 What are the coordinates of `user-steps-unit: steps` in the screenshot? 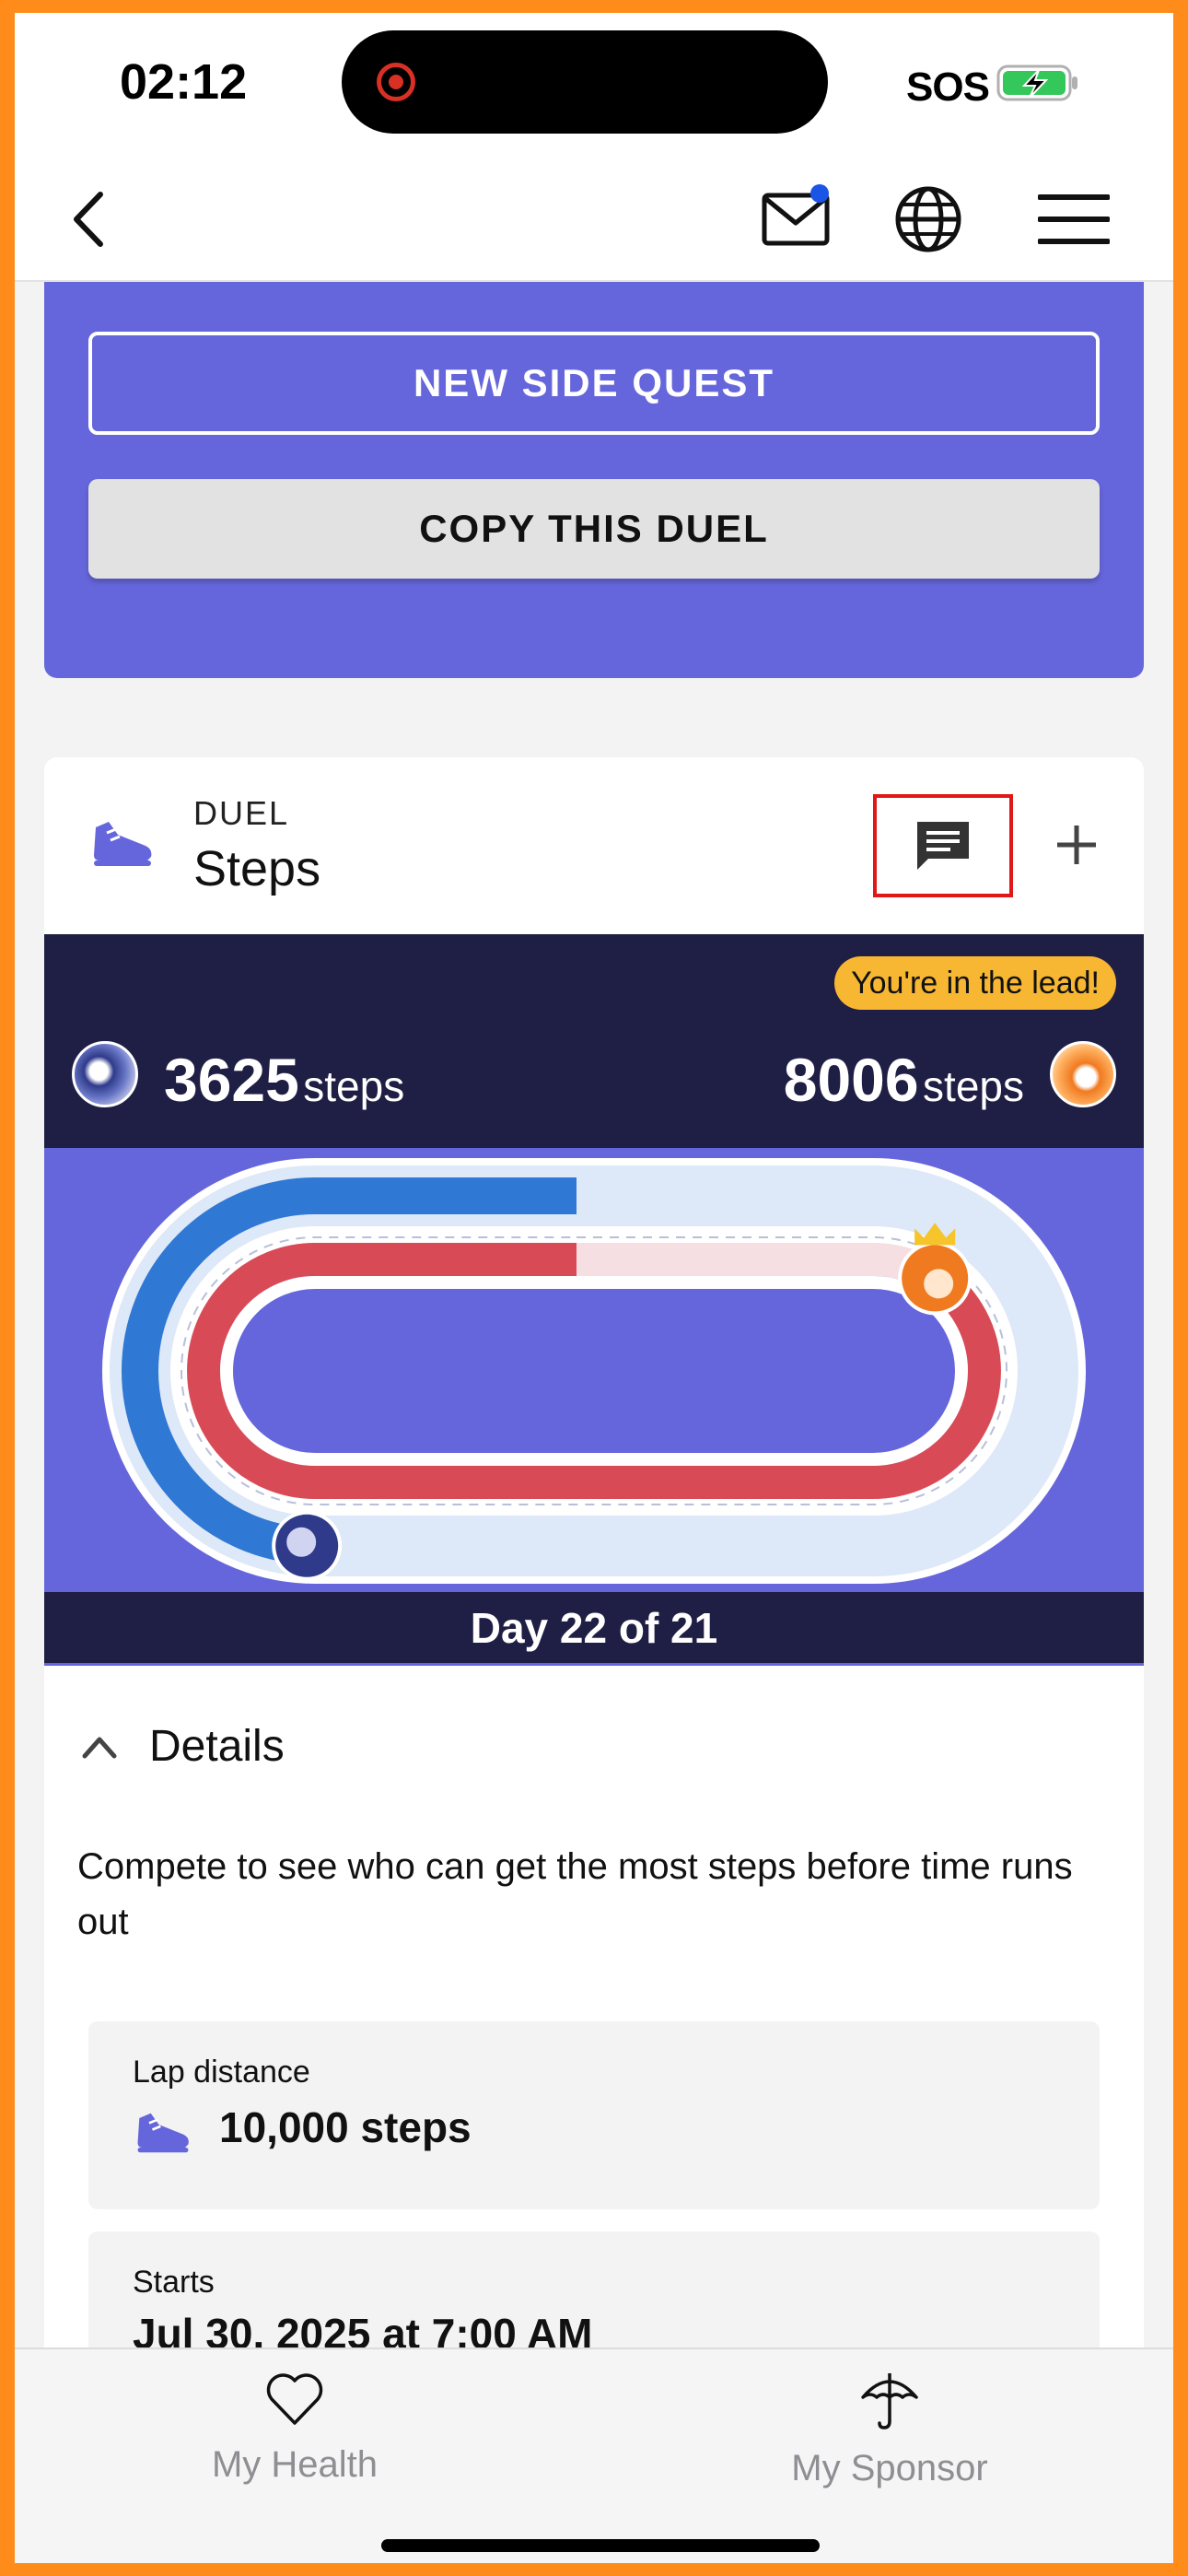 It's located at (973, 1086).